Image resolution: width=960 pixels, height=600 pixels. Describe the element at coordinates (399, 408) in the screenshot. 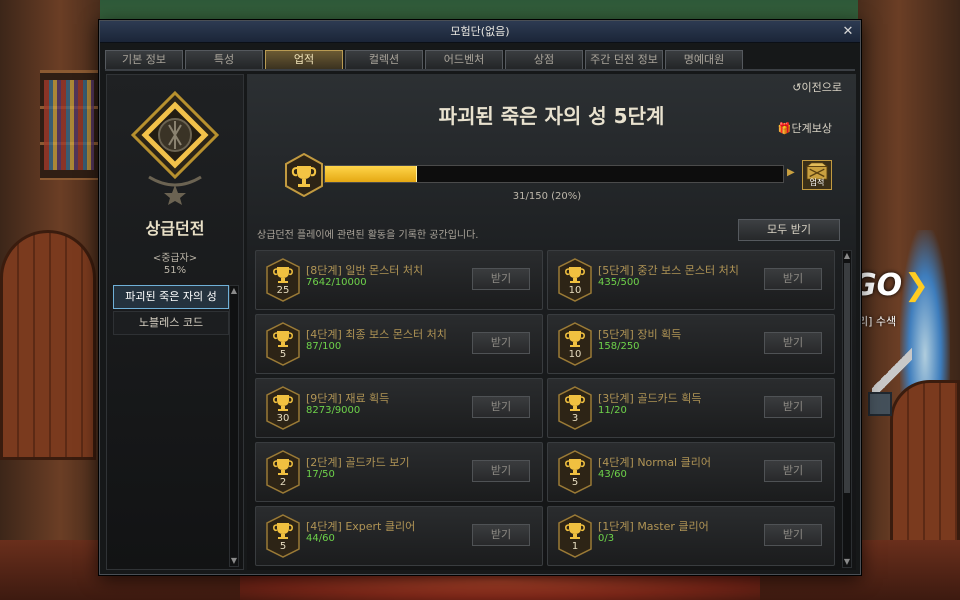

I see `achievement-card: 30 [9단계] 재료 획득 8273/9000 받기` at that location.